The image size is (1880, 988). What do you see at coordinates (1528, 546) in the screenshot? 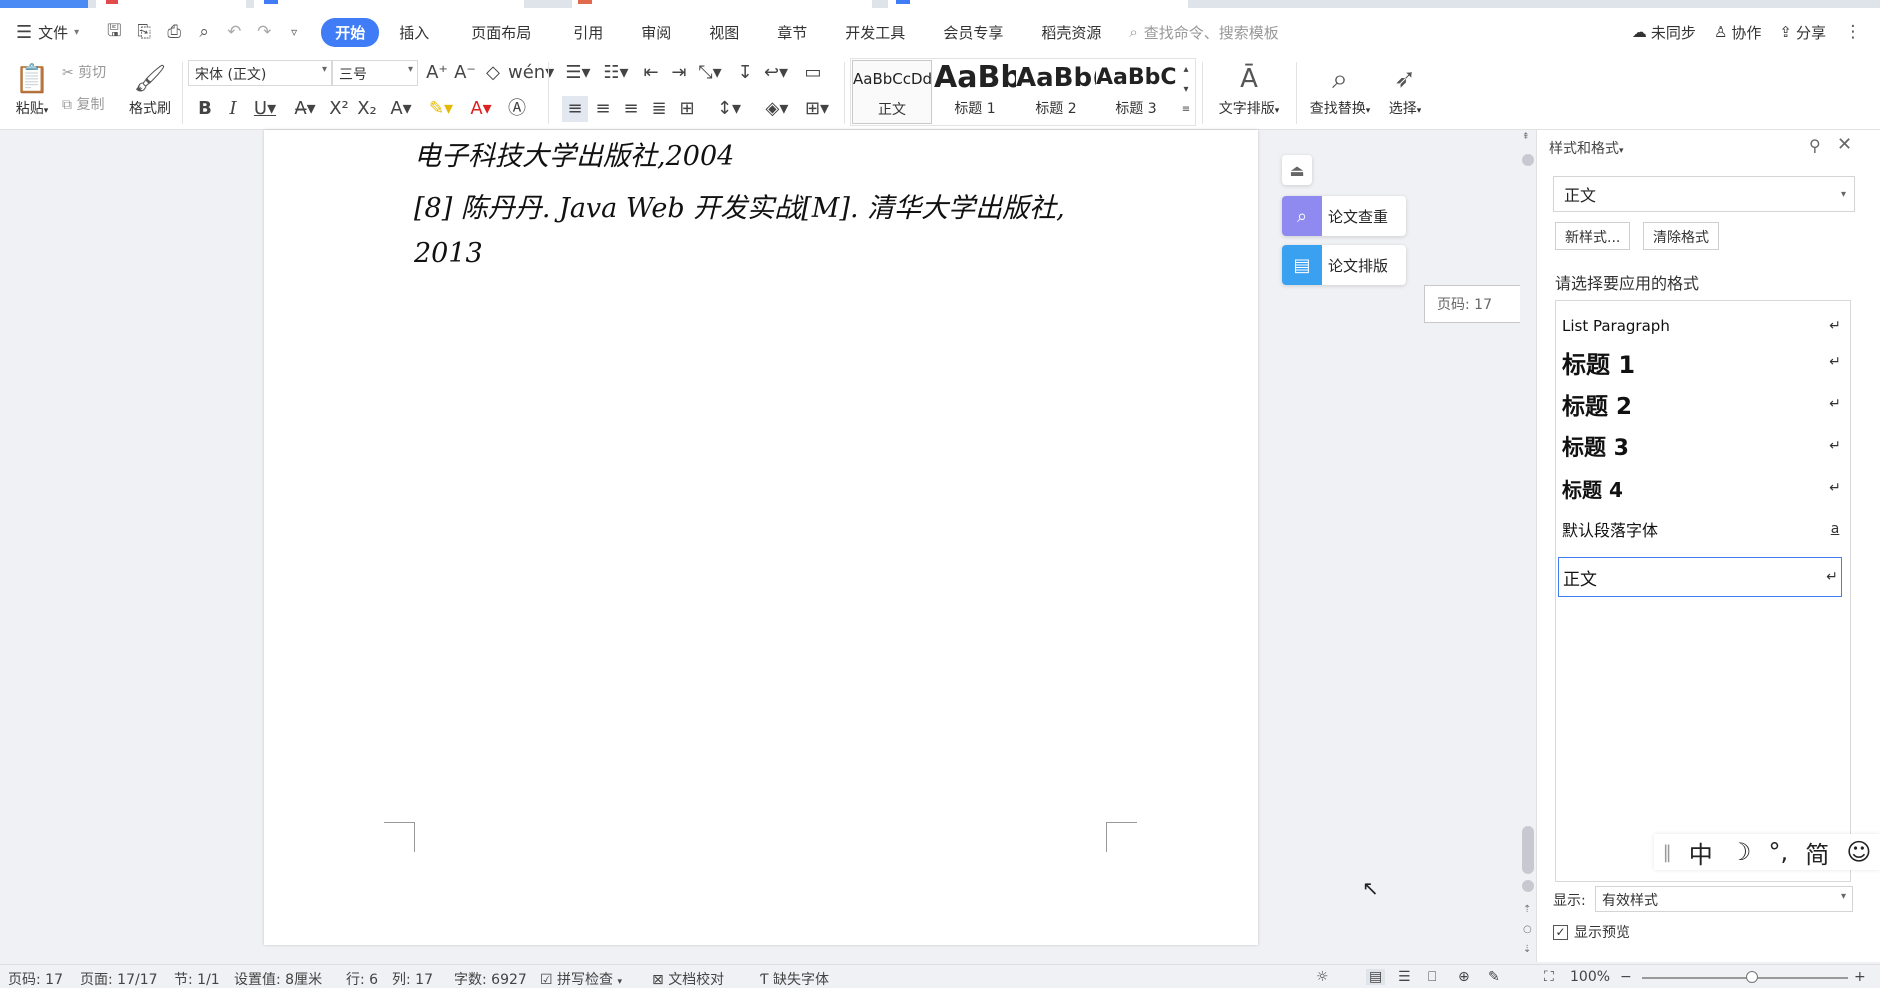
I see `vertical-scrollbar: ⇞ ⇡ ○ ⇣` at bounding box center [1528, 546].